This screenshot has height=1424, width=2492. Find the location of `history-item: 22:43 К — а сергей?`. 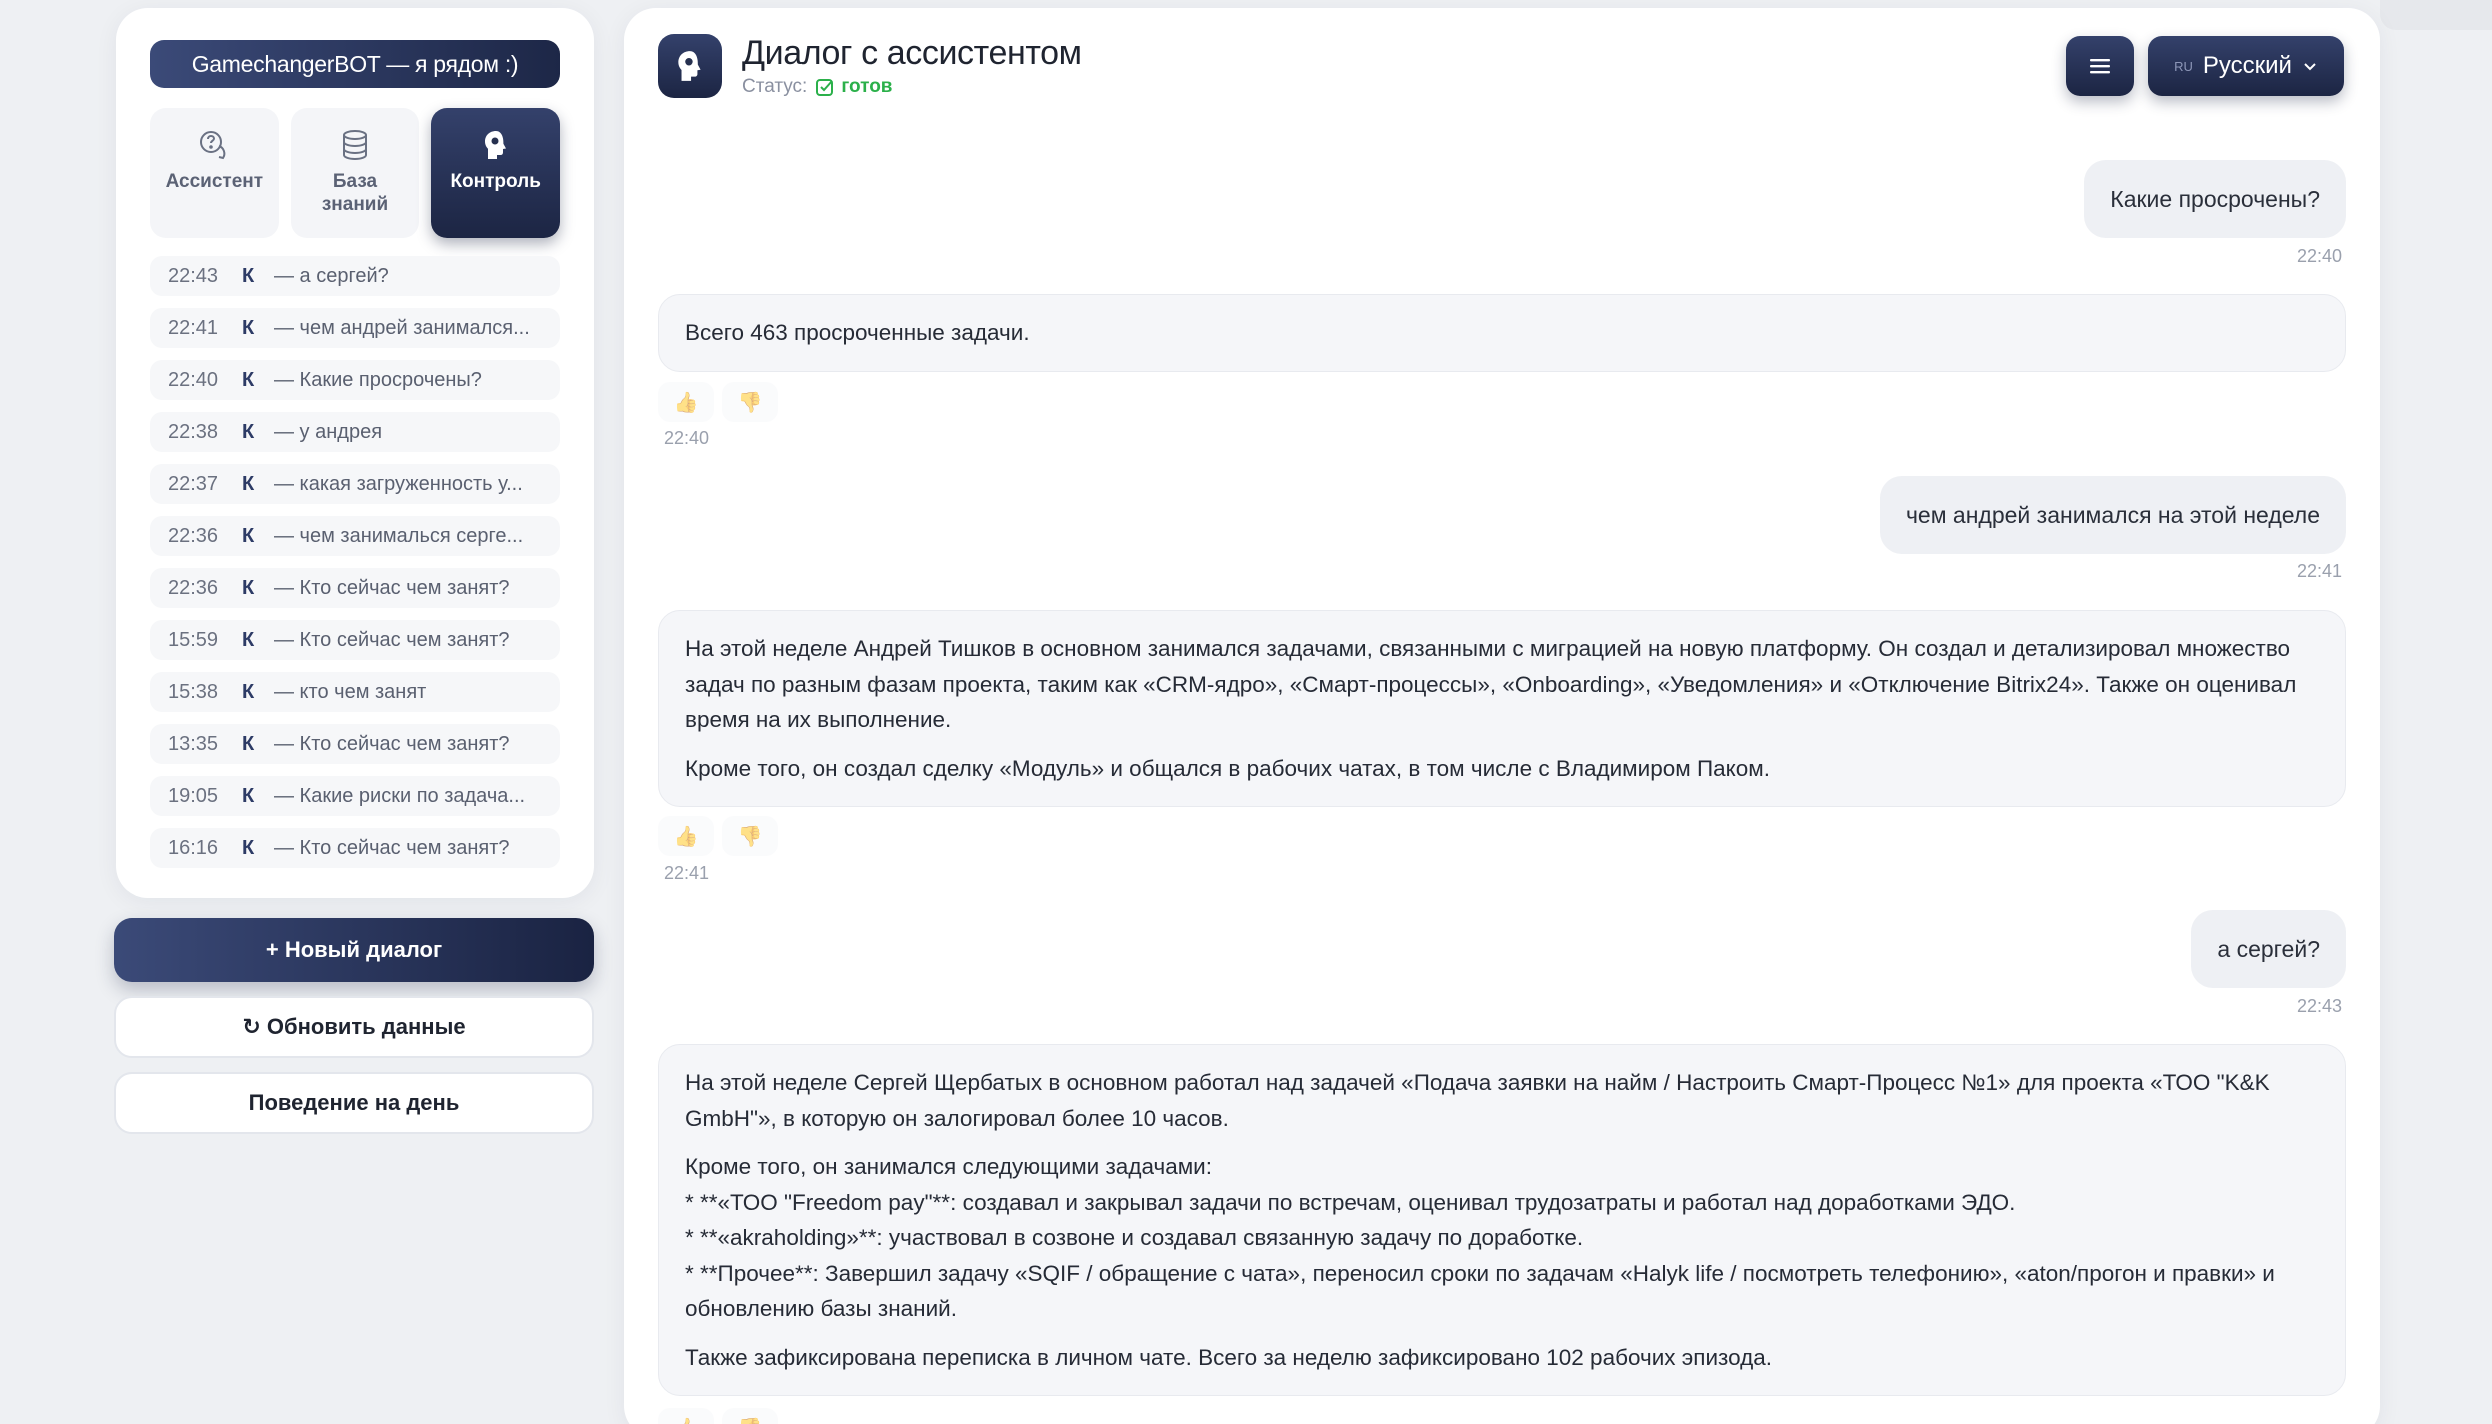

history-item: 22:43 К — а сергей? is located at coordinates (355, 276).